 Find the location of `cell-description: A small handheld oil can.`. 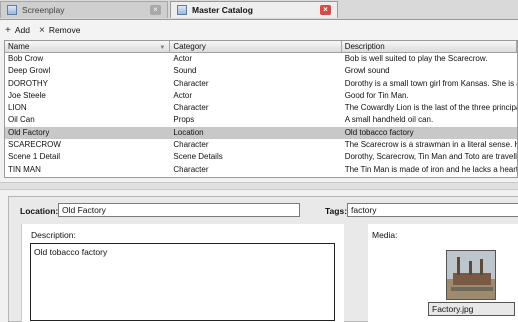

cell-description: A small handheld oil can. is located at coordinates (389, 120).